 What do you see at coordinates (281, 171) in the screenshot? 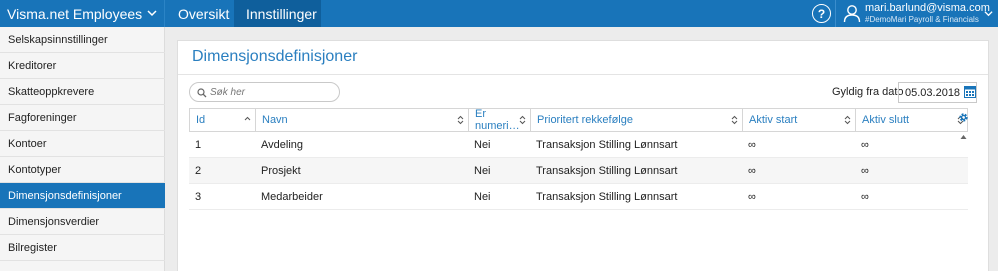
I see `cell-navn: Prosjekt` at bounding box center [281, 171].